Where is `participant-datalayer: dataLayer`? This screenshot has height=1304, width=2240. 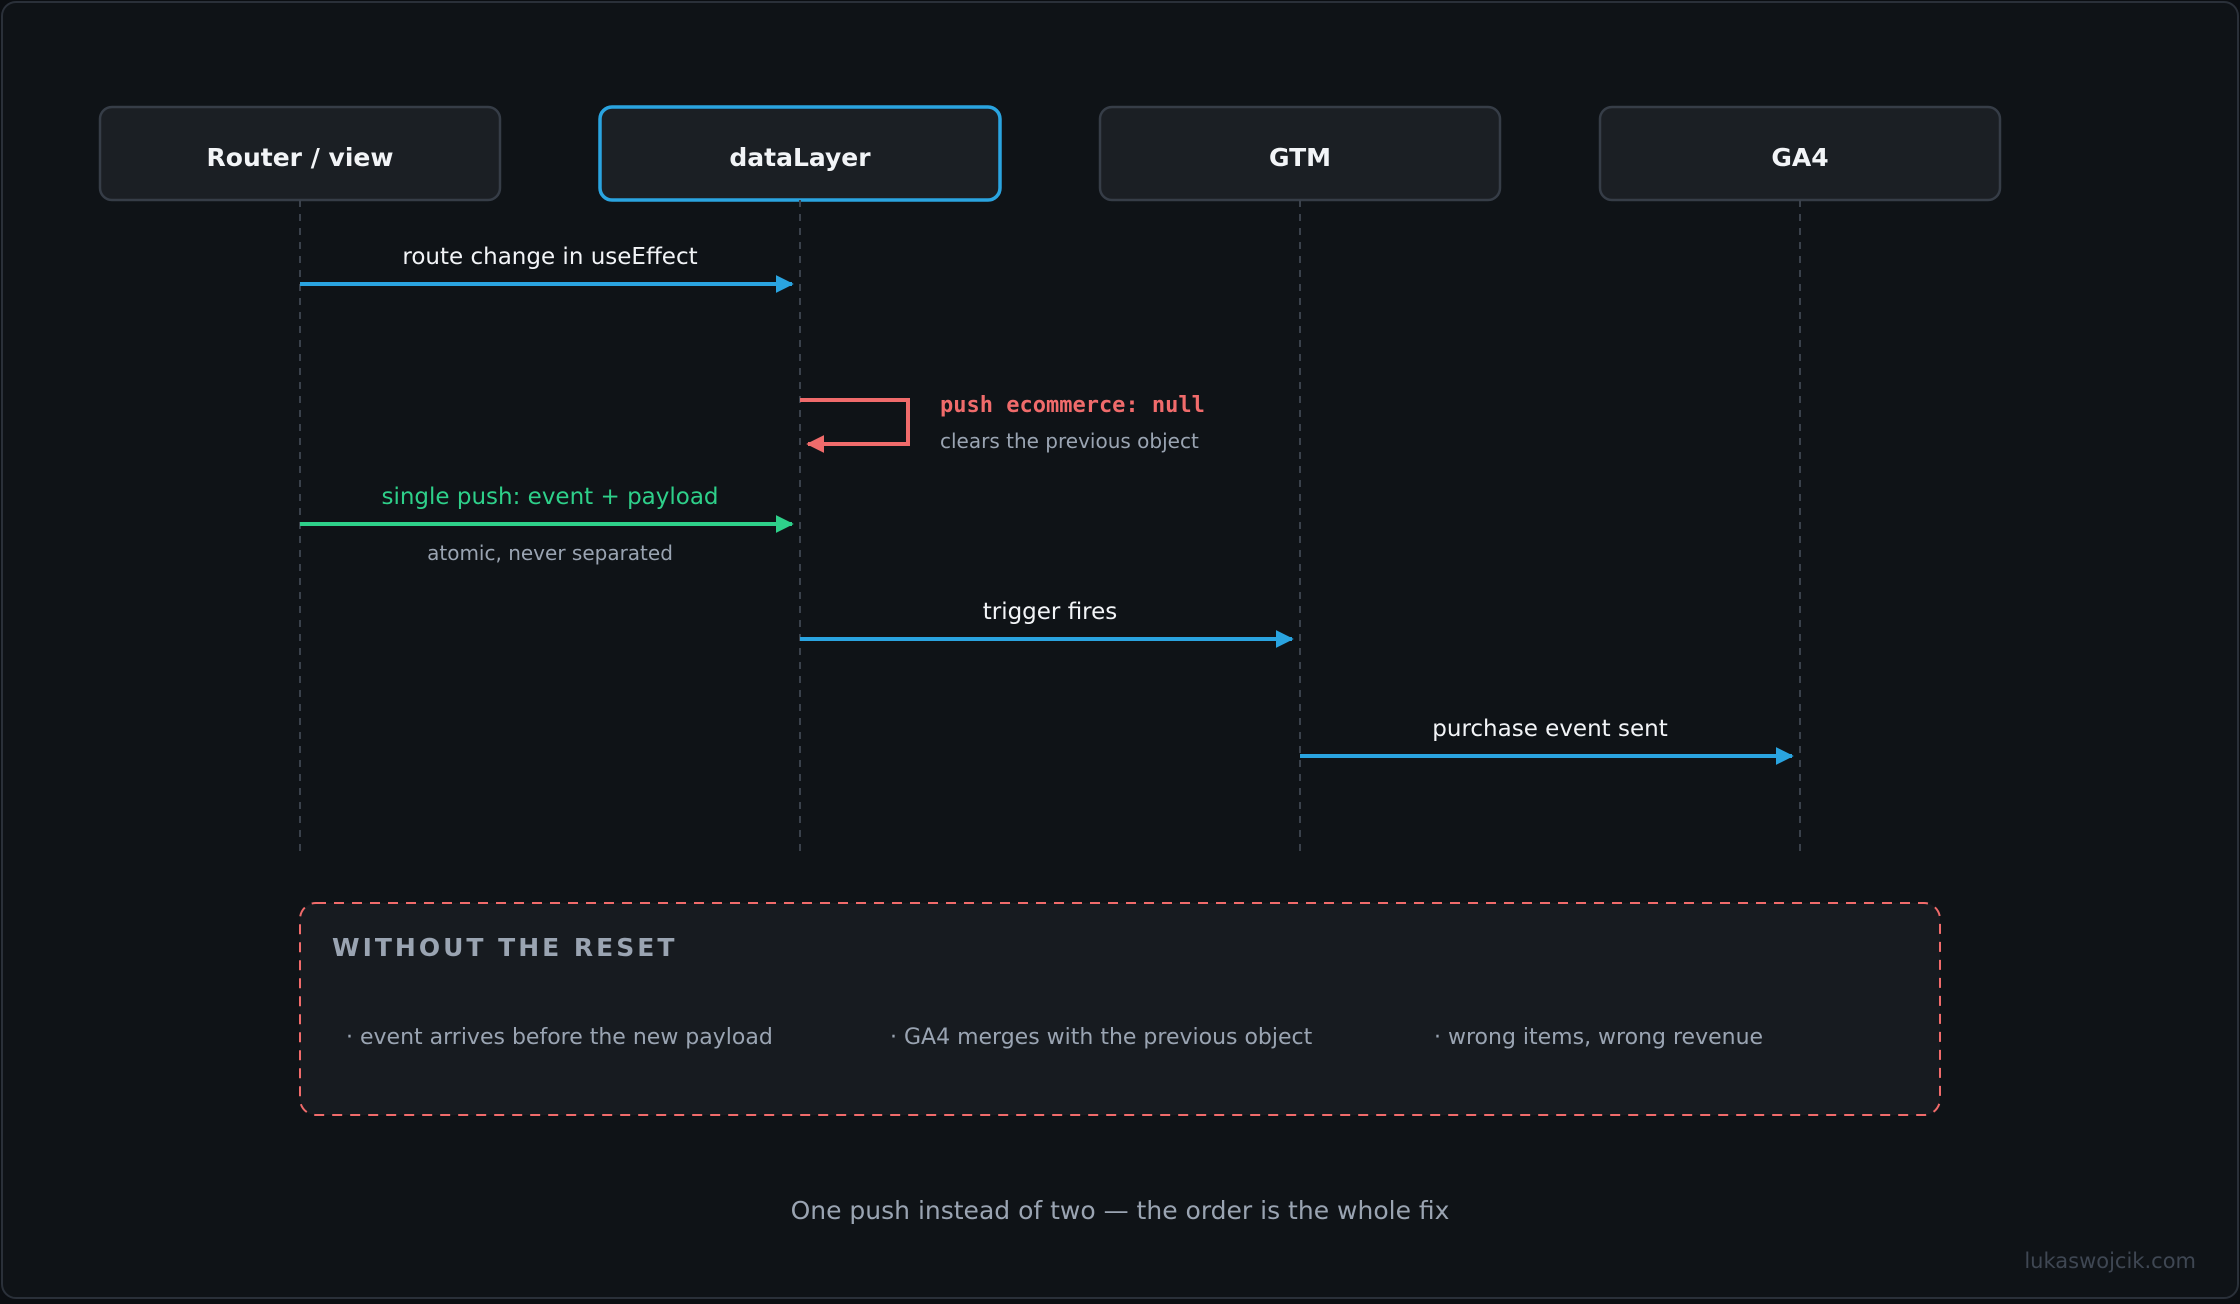 participant-datalayer: dataLayer is located at coordinates (800, 153).